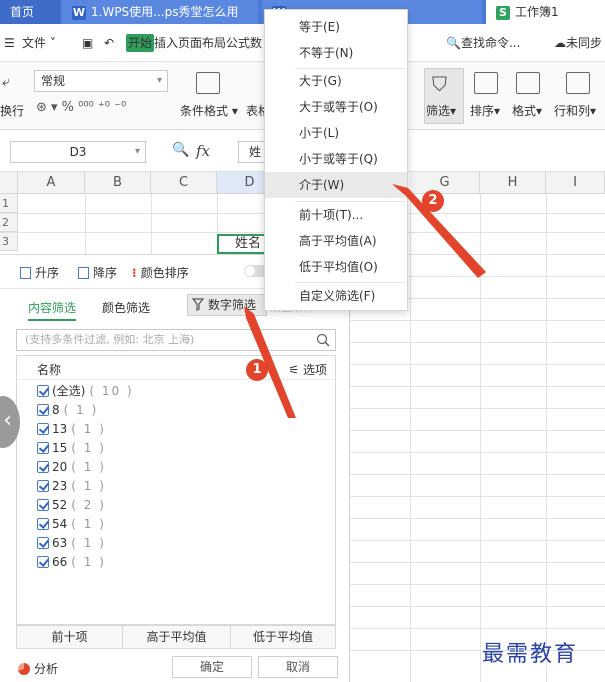  What do you see at coordinates (578, 43) in the screenshot?
I see `sync-status: ☁未同步` at bounding box center [578, 43].